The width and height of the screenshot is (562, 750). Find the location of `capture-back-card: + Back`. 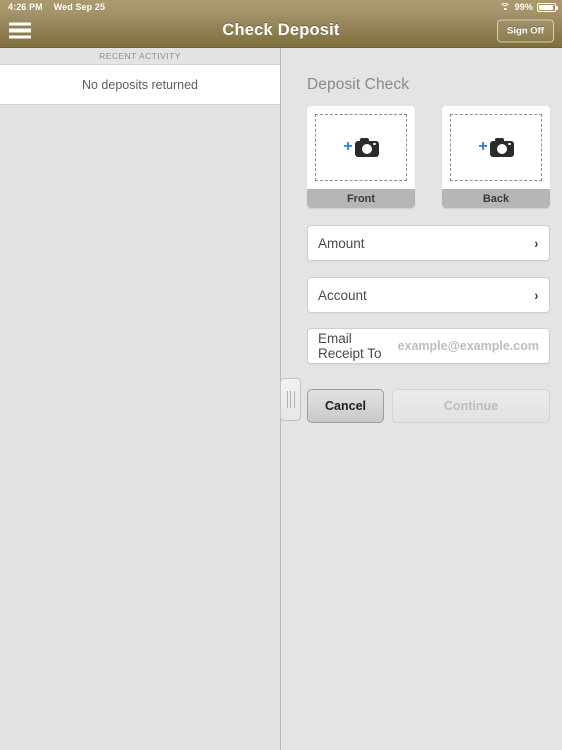

capture-back-card: + Back is located at coordinates (496, 157).